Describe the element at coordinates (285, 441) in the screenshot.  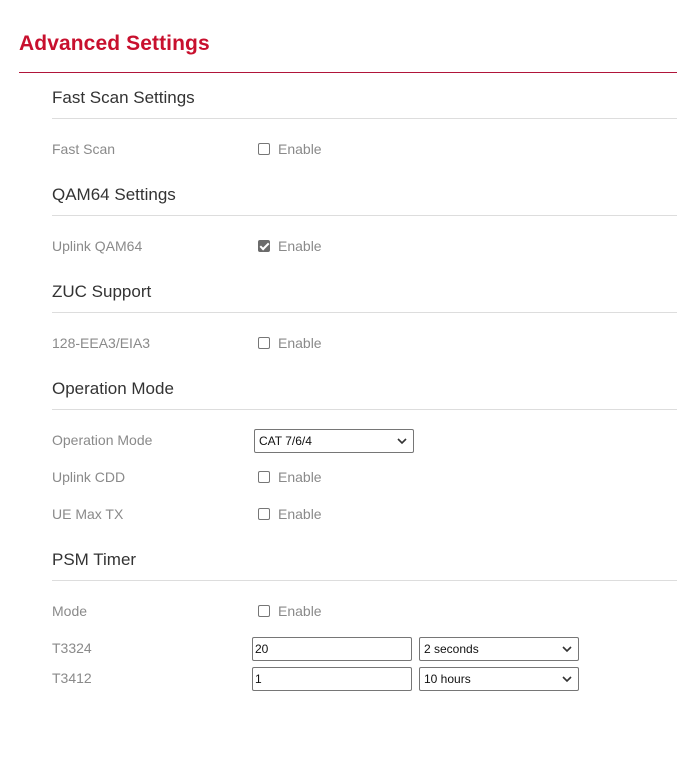
I see `operation-mode-value: CAT 7/6/4` at that location.